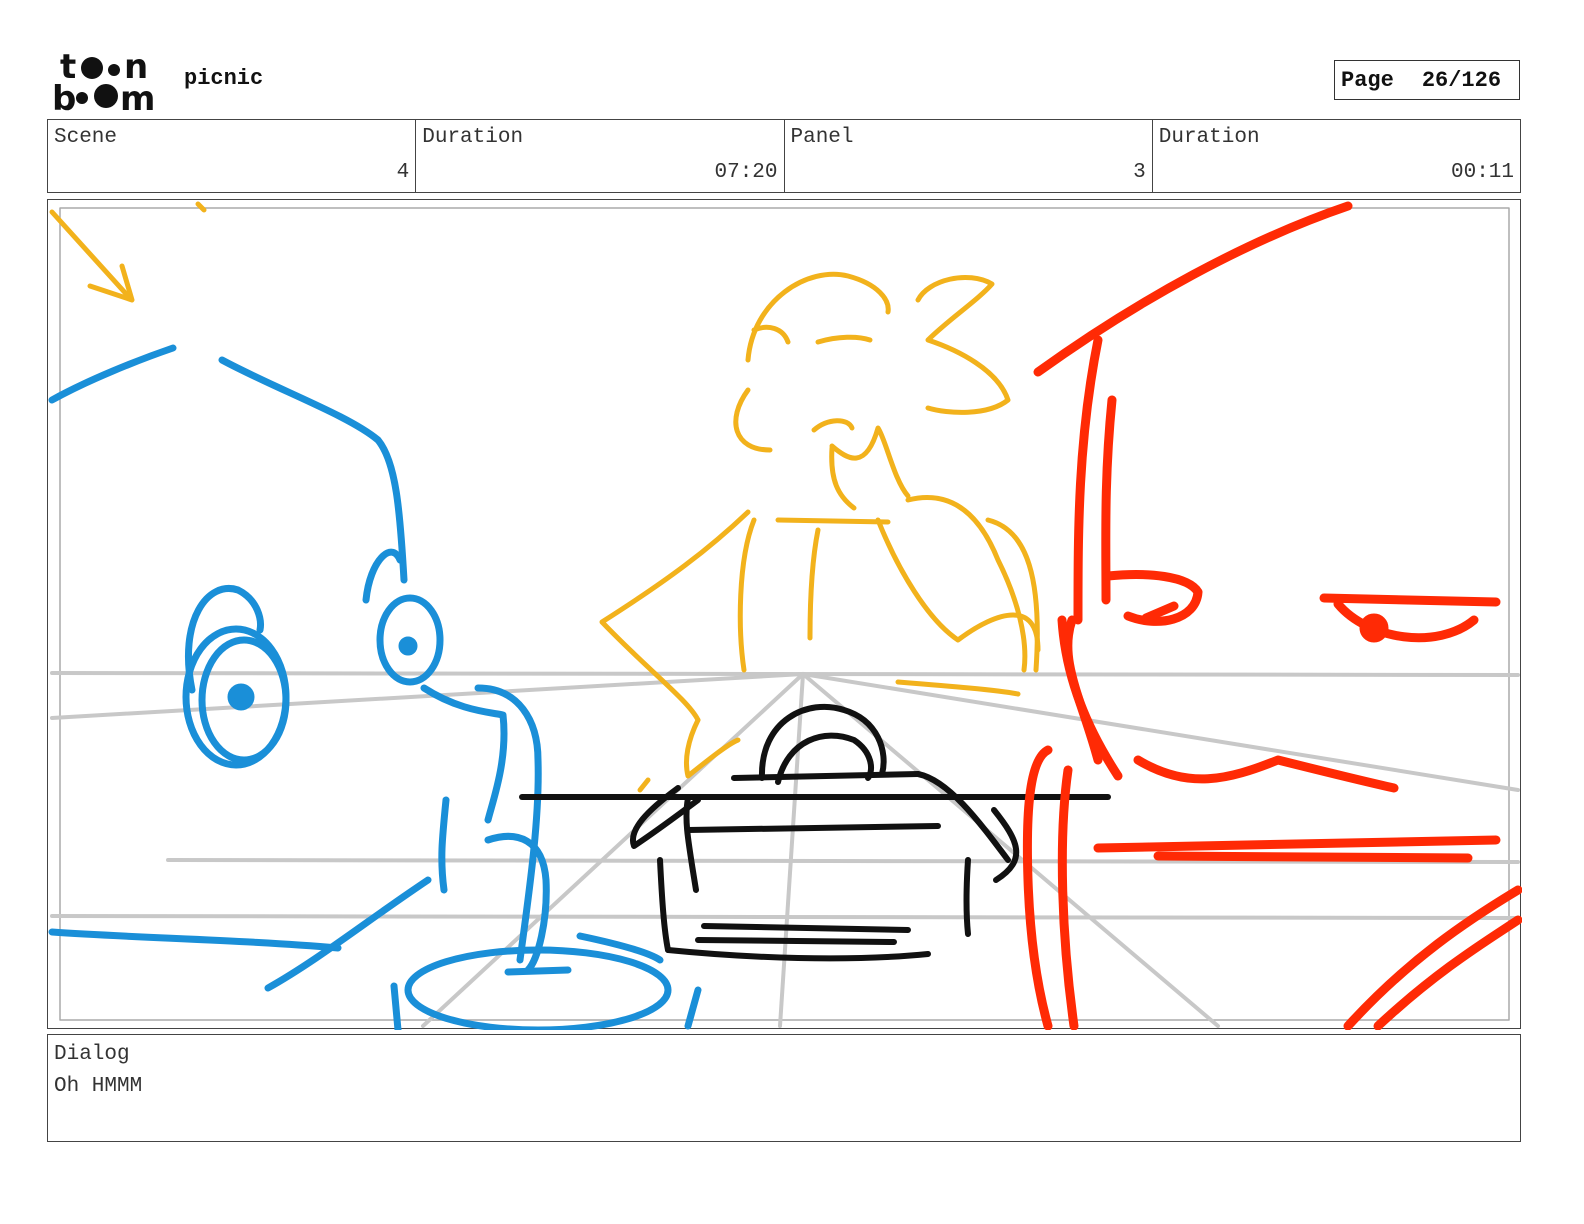 This screenshot has width=1584, height=1224. Describe the element at coordinates (473, 137) in the screenshot. I see `scene-duration-label: Duration` at that location.